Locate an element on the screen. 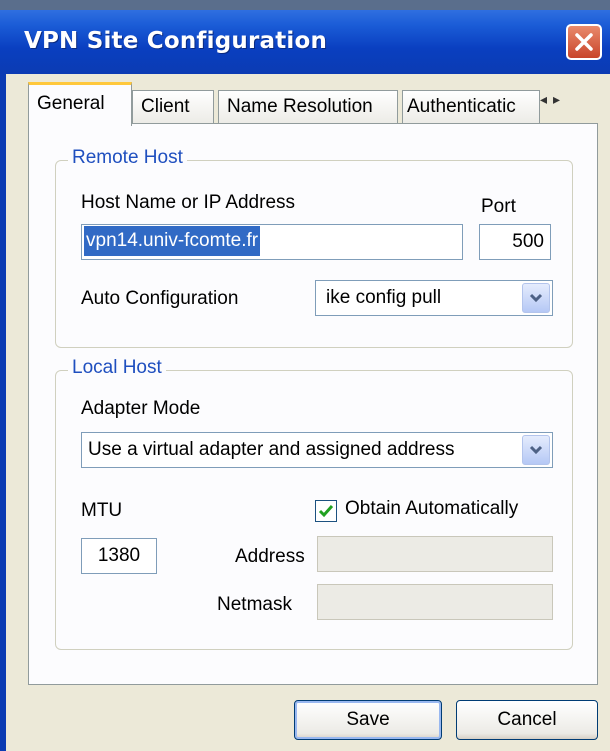  tab-label: Client is located at coordinates (165, 106).